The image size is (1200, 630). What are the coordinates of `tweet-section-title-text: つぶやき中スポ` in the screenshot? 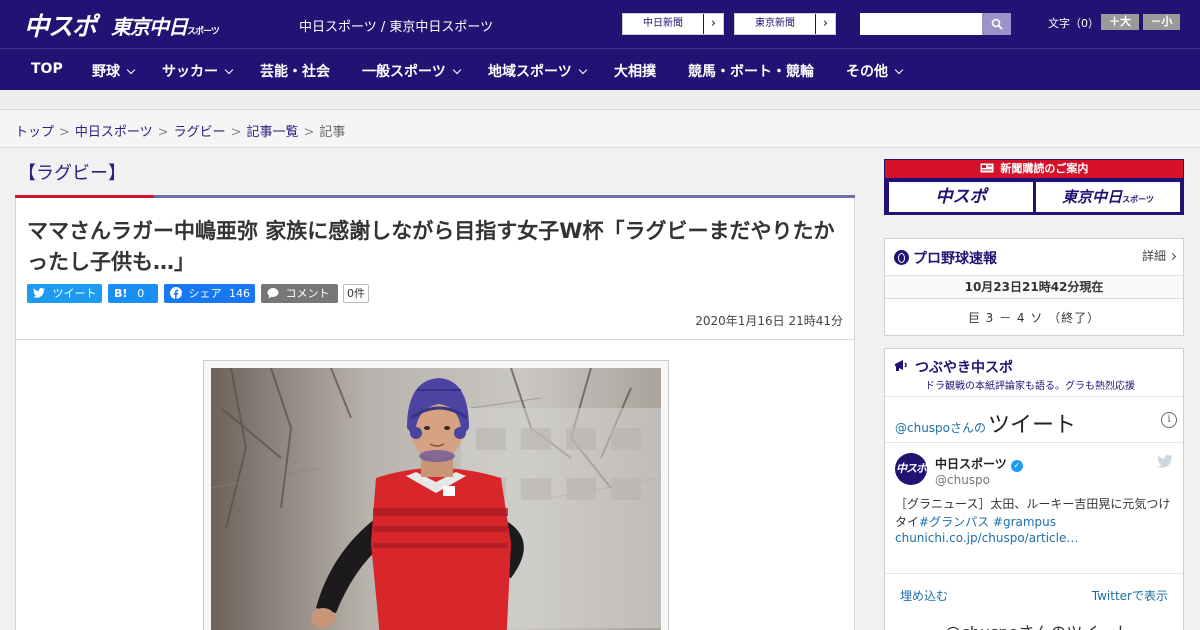 It's located at (964, 368).